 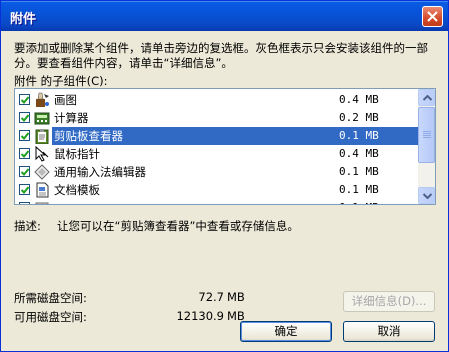 What do you see at coordinates (426, 135) in the screenshot?
I see `scroll-thumb` at bounding box center [426, 135].